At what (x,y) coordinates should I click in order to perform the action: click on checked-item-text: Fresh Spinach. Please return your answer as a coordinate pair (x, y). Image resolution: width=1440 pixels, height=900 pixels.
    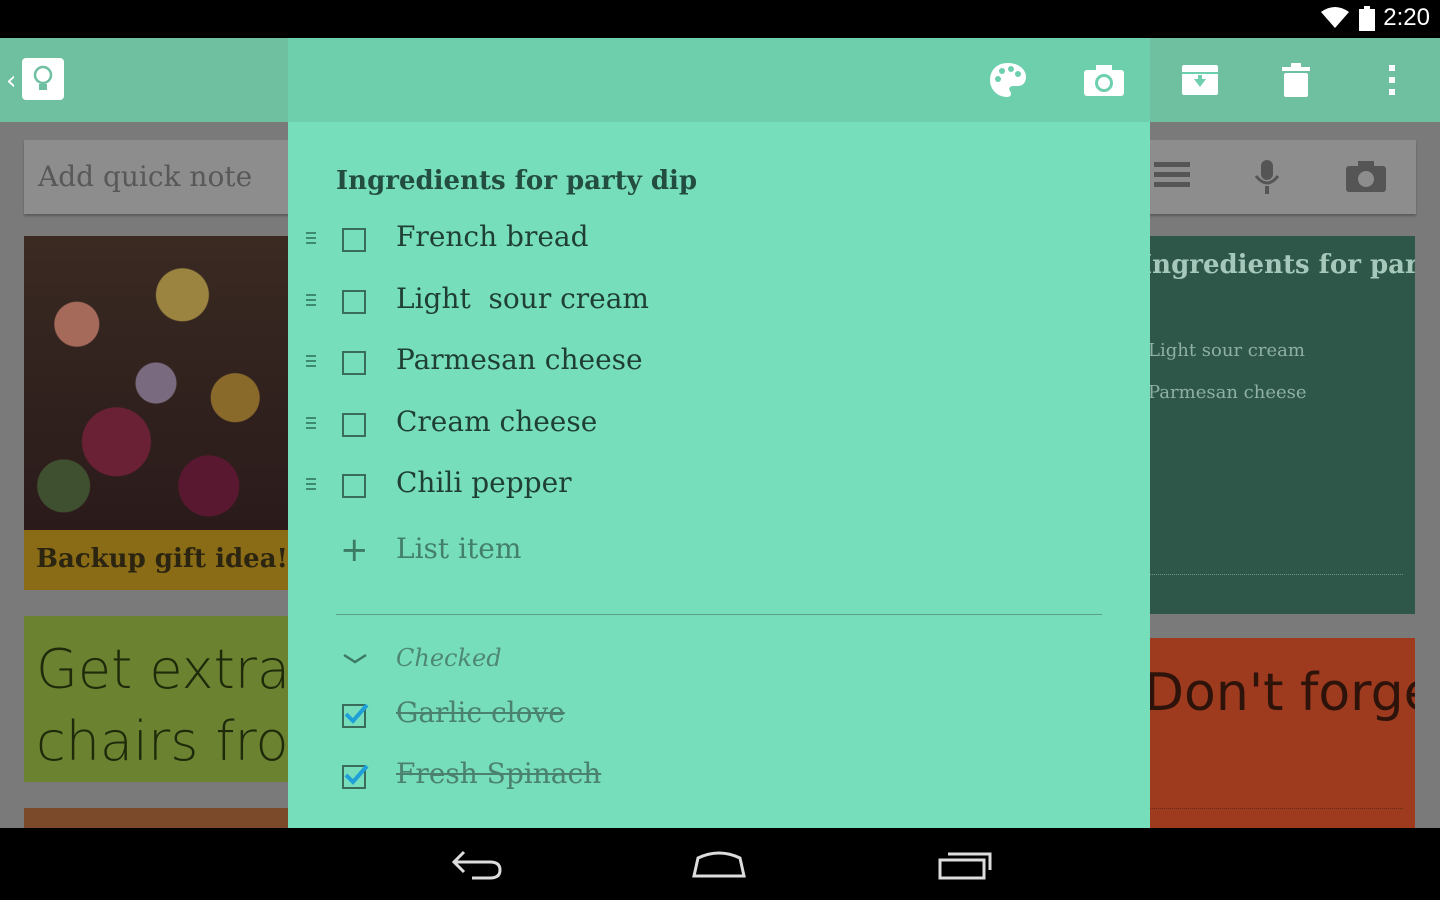
    Looking at the image, I should click on (498, 773).